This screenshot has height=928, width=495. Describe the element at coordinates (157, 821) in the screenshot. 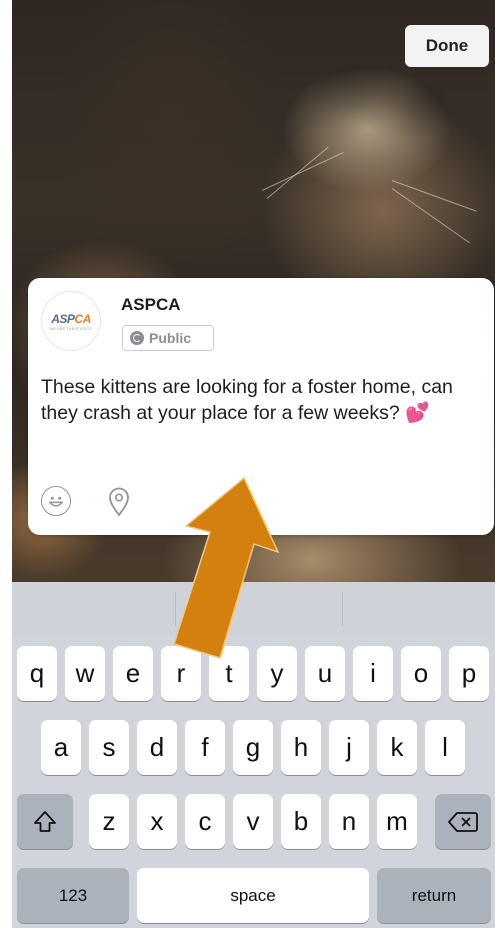

I see `key-x: x` at that location.